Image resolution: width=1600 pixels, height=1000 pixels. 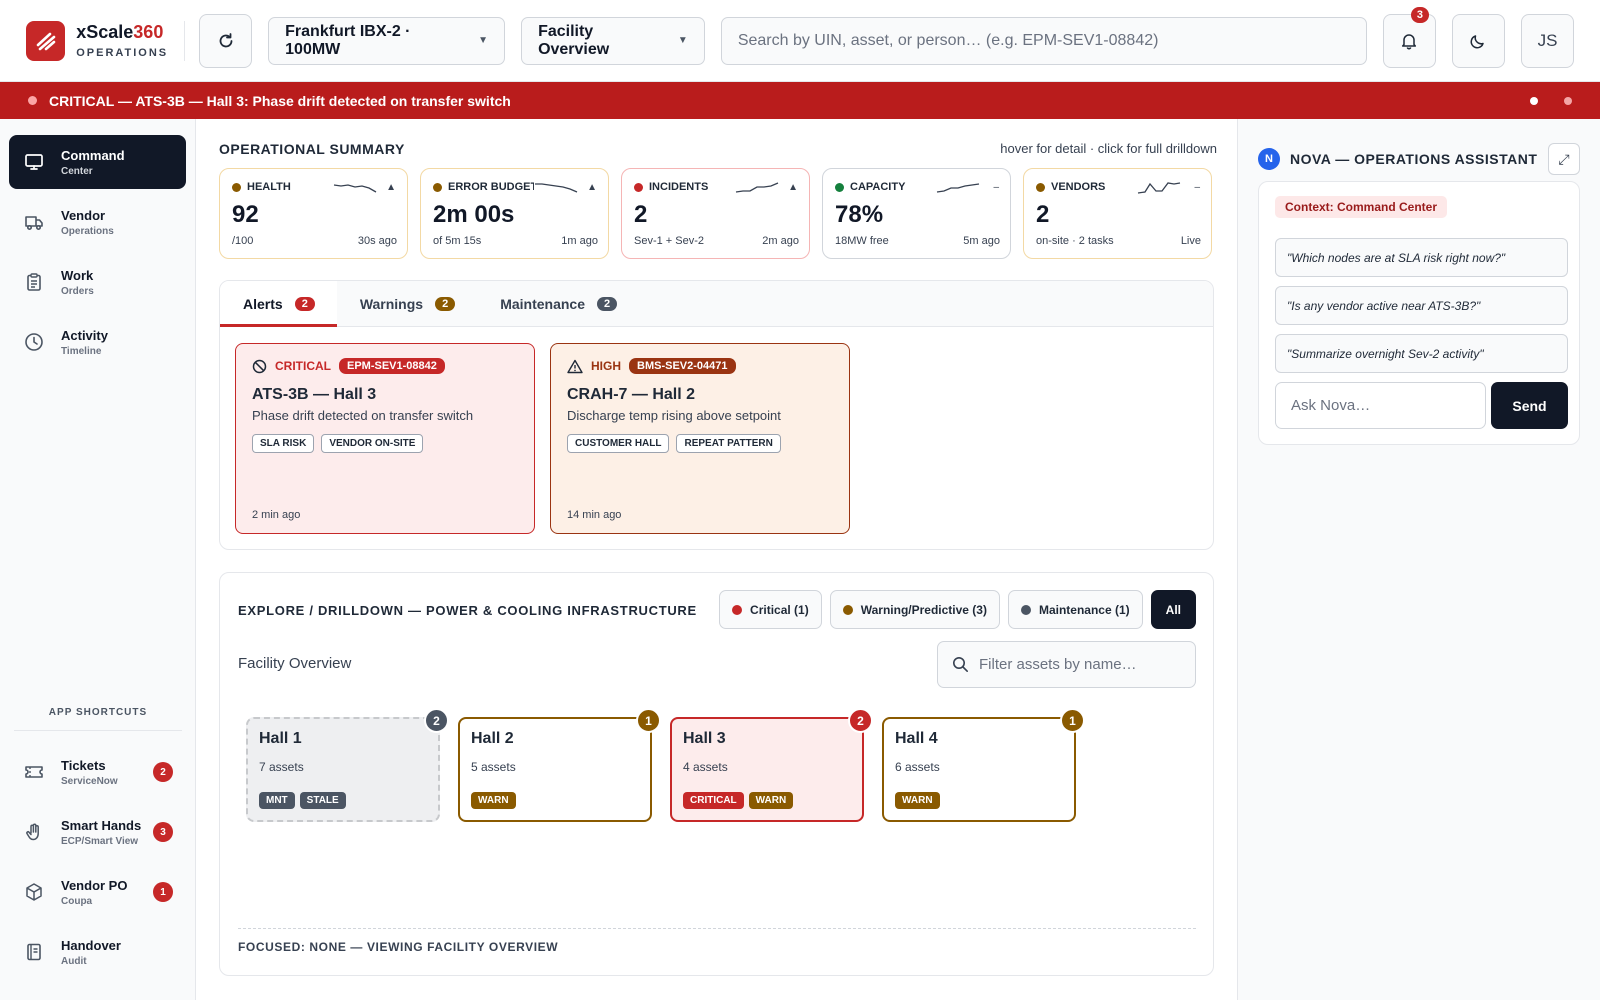 I want to click on sidebar-item-activity-timeline: Activity Timeline, so click(x=97, y=342).